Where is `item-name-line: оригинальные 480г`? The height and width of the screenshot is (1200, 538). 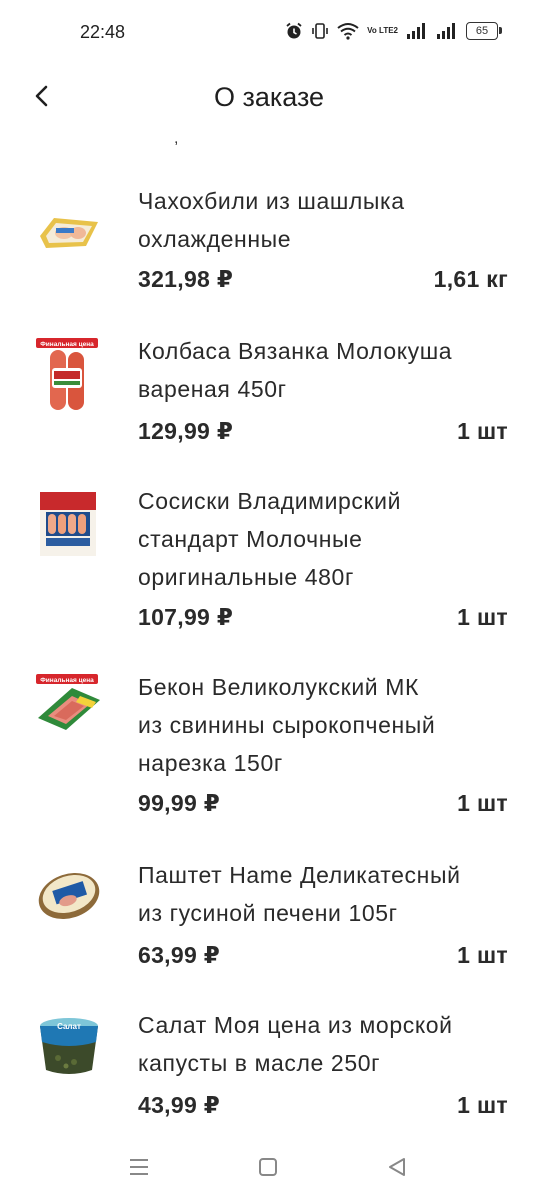
item-name-line: оригинальные 480г is located at coordinates (246, 577).